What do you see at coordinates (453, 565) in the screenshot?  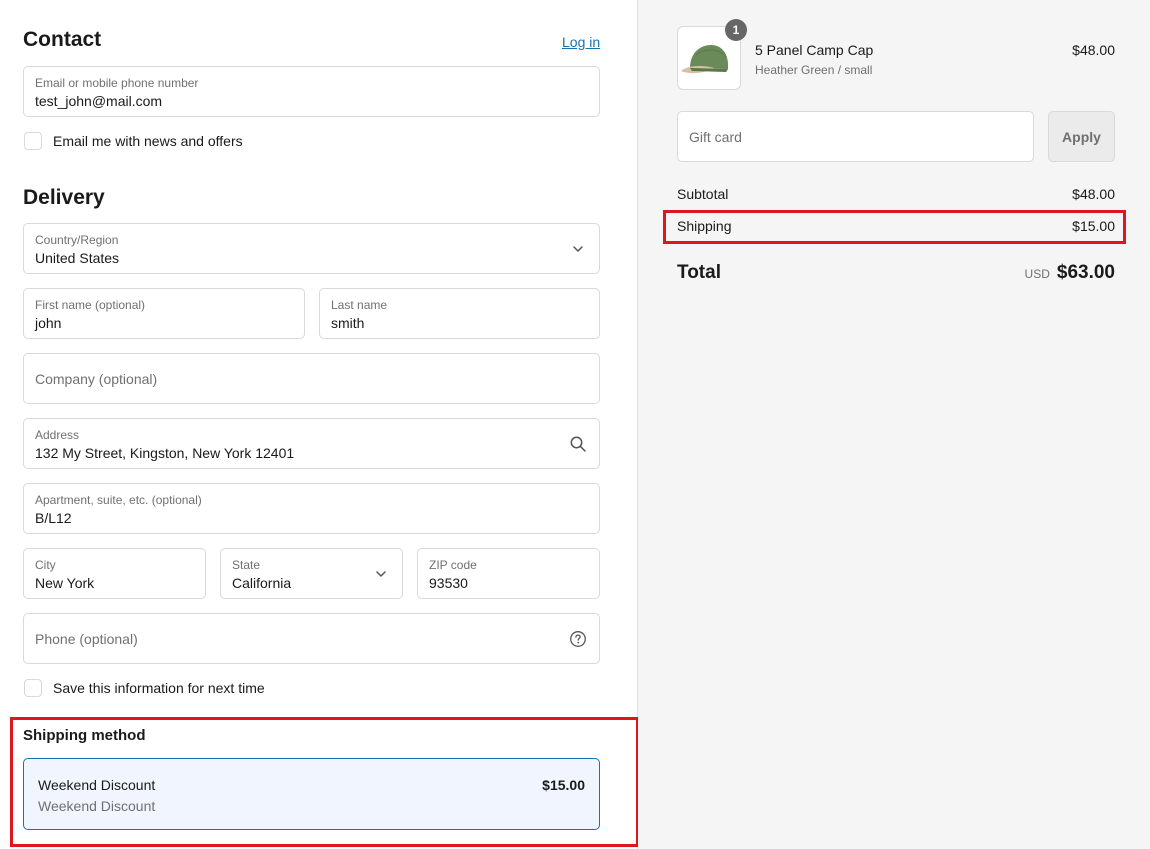 I see `zip-label: ZIP code` at bounding box center [453, 565].